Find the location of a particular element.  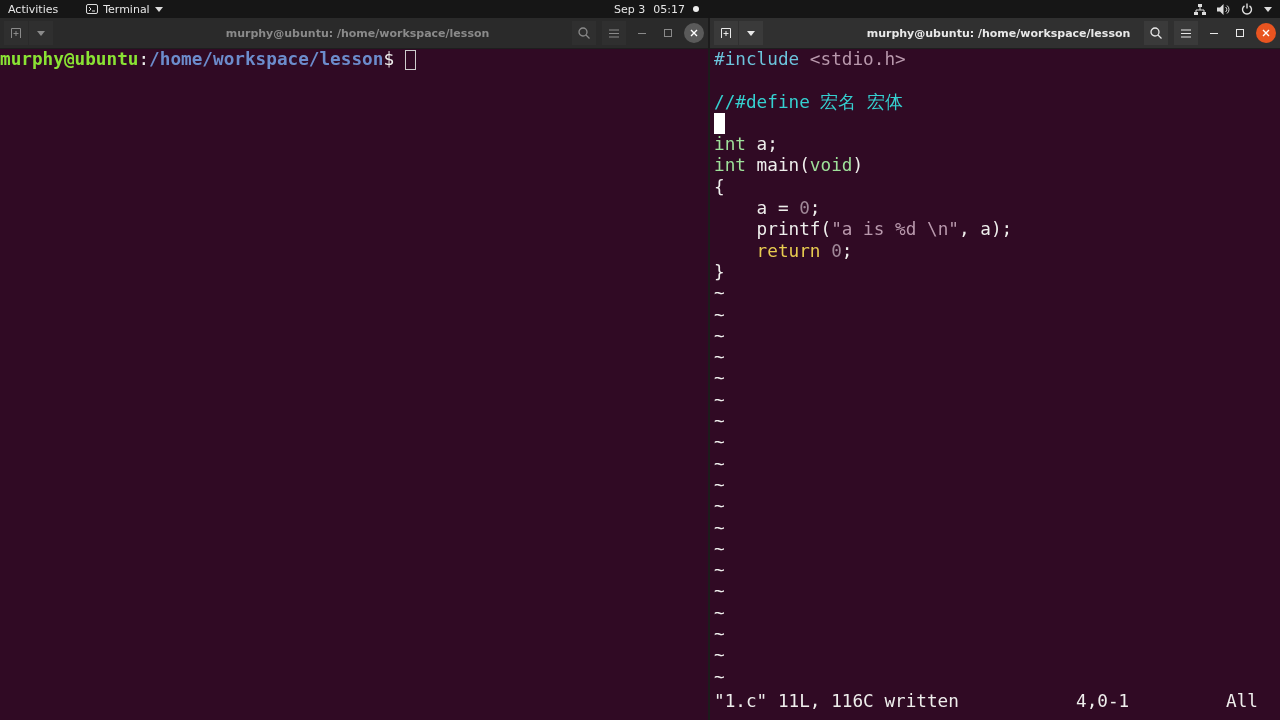

code-line: printf("a is %d \n", a); is located at coordinates (884, 230).